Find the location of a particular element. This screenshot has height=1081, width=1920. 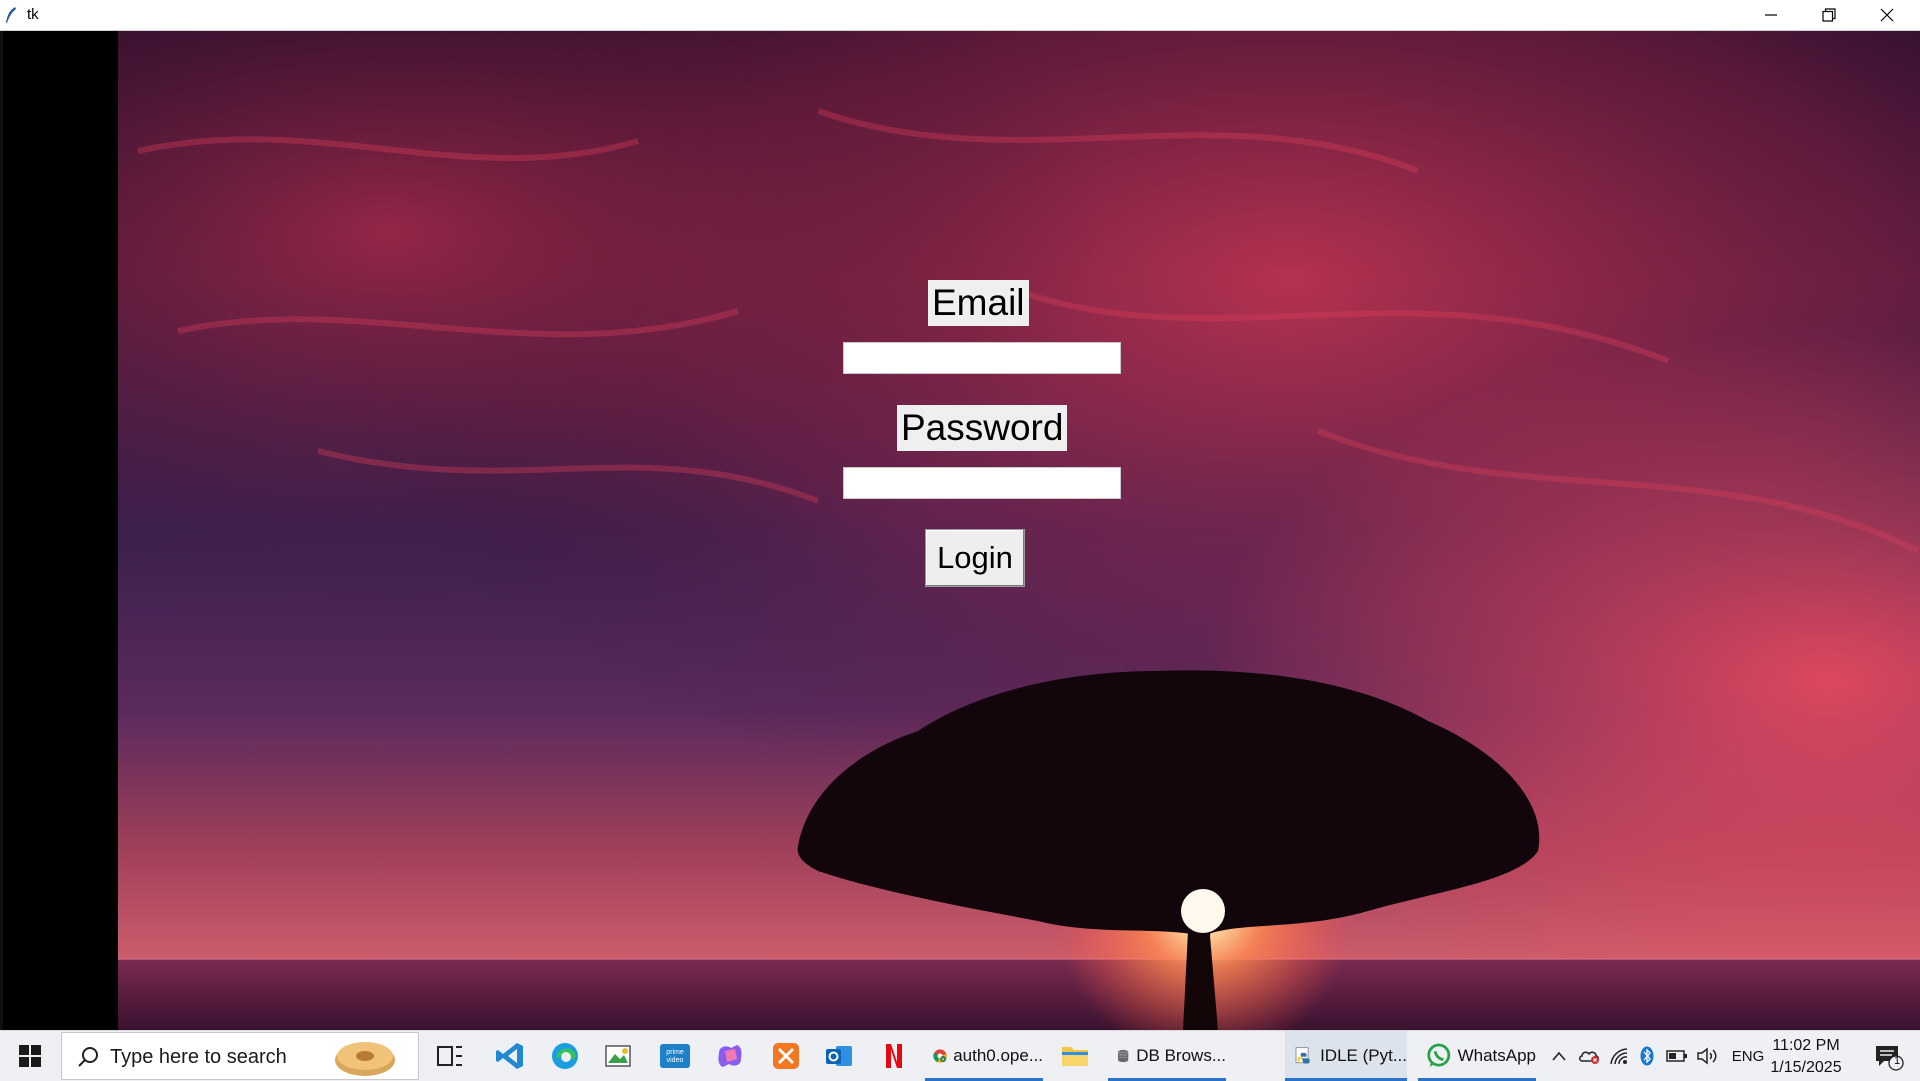

chrome-profile-icon: R is located at coordinates (940, 1056).